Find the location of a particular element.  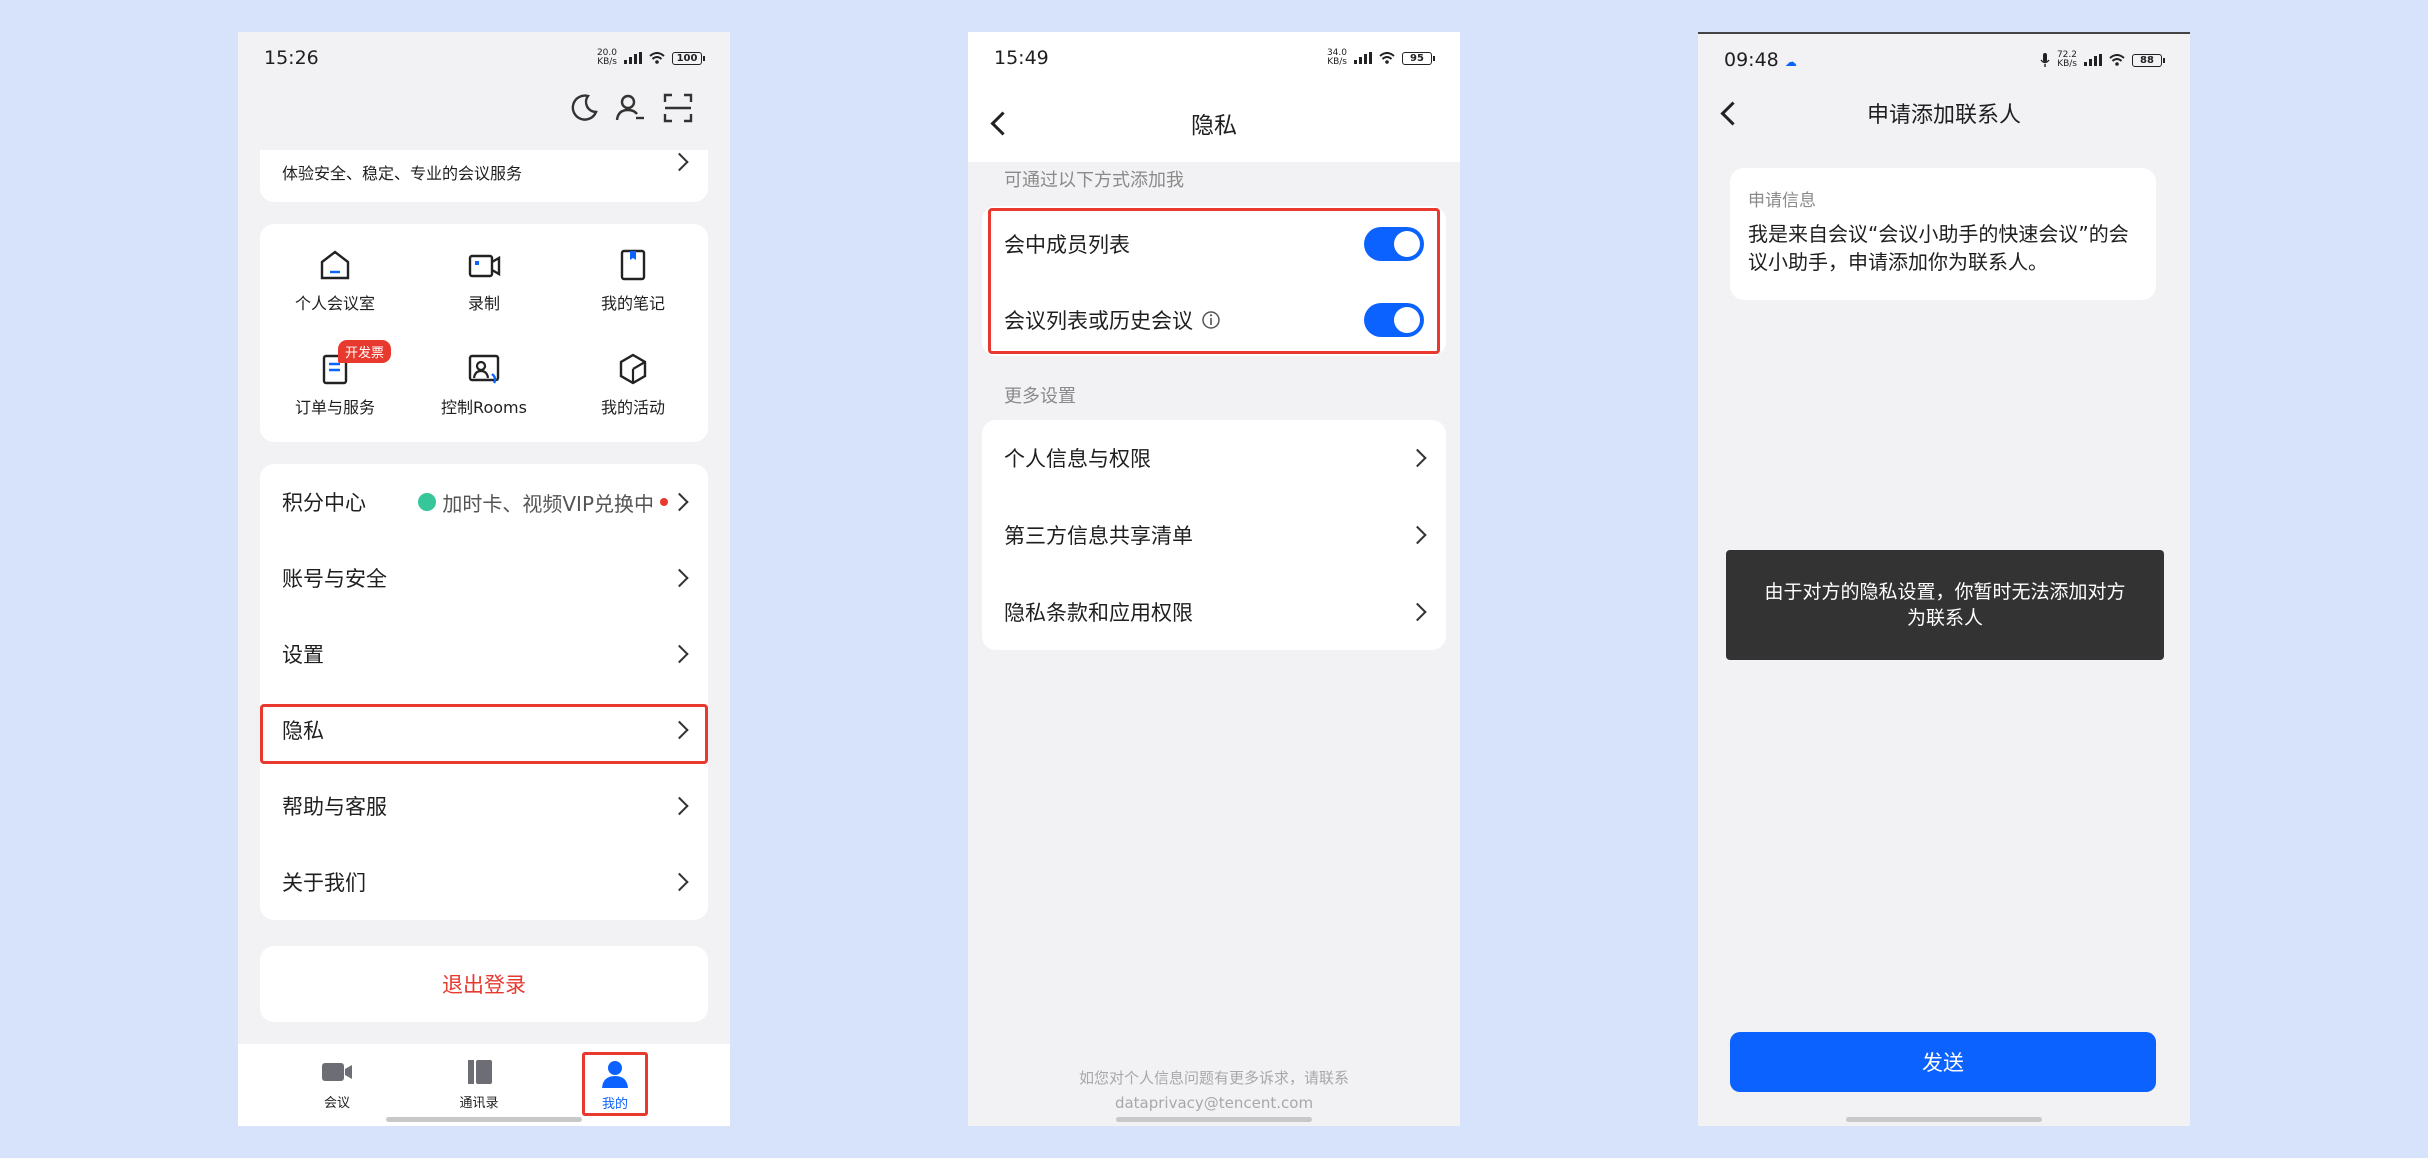

video-record-icon is located at coordinates (484, 266).